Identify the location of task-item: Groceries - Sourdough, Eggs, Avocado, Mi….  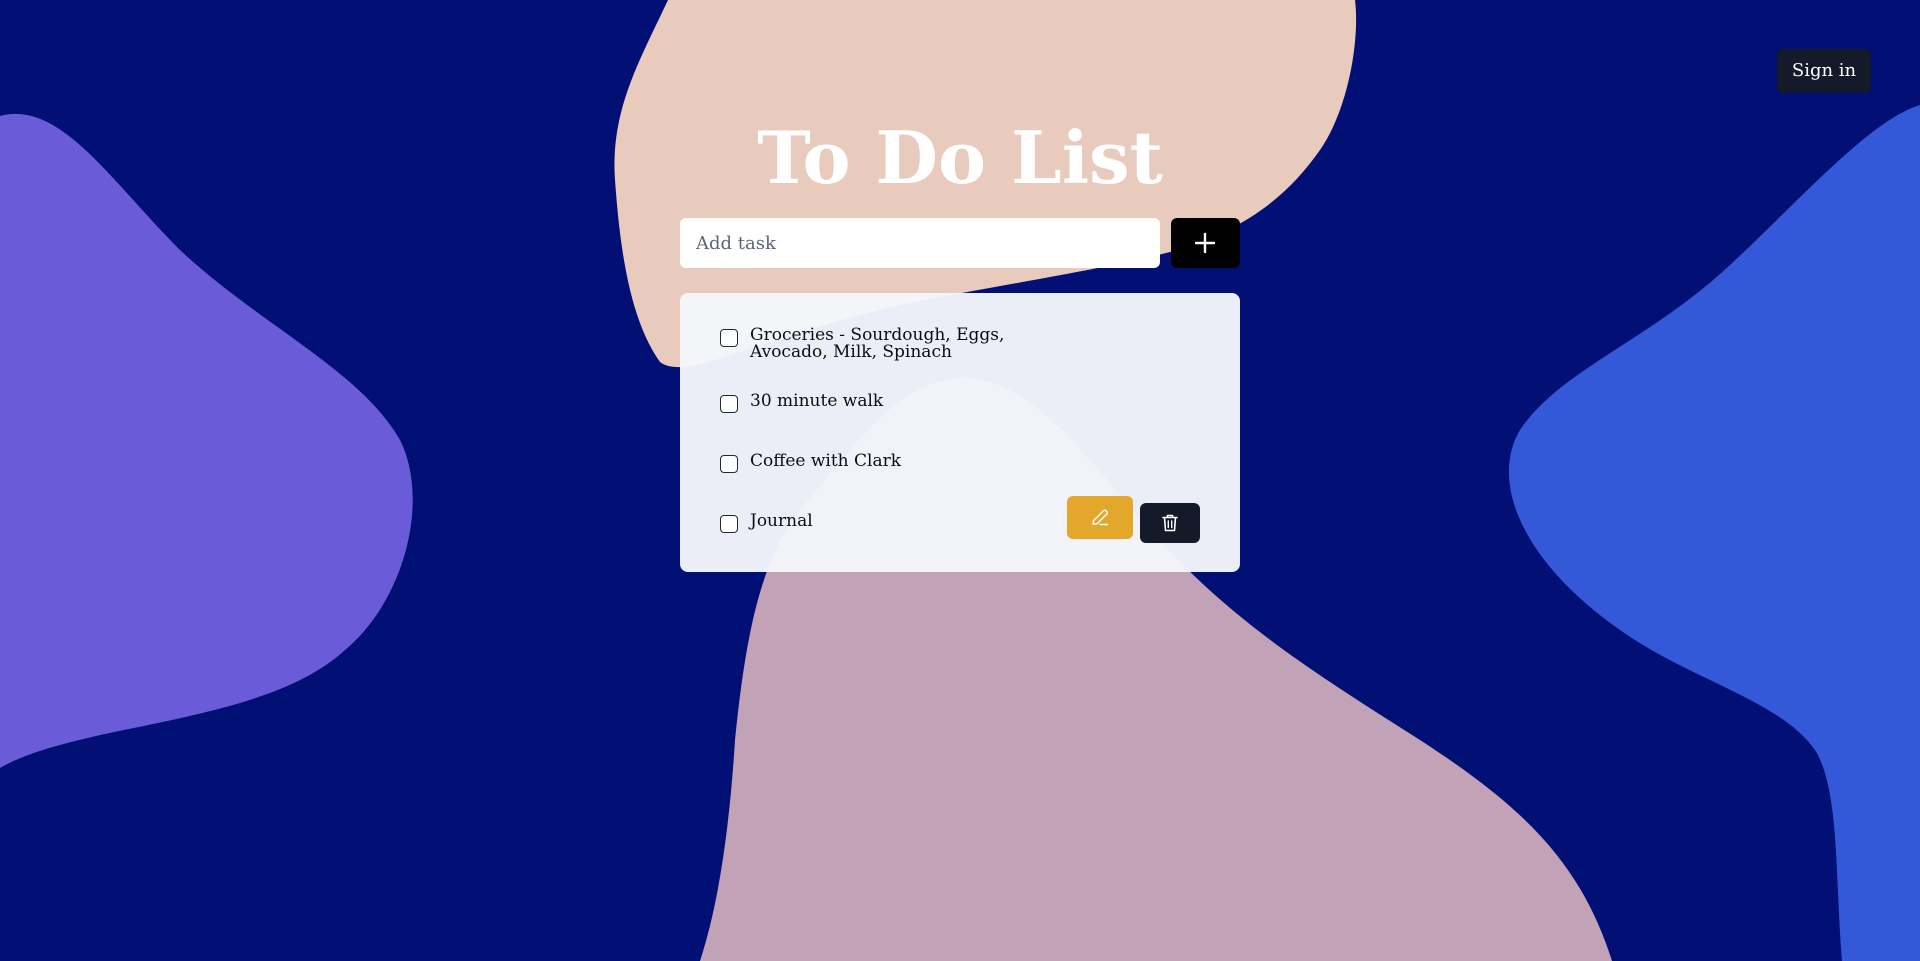
(862, 344).